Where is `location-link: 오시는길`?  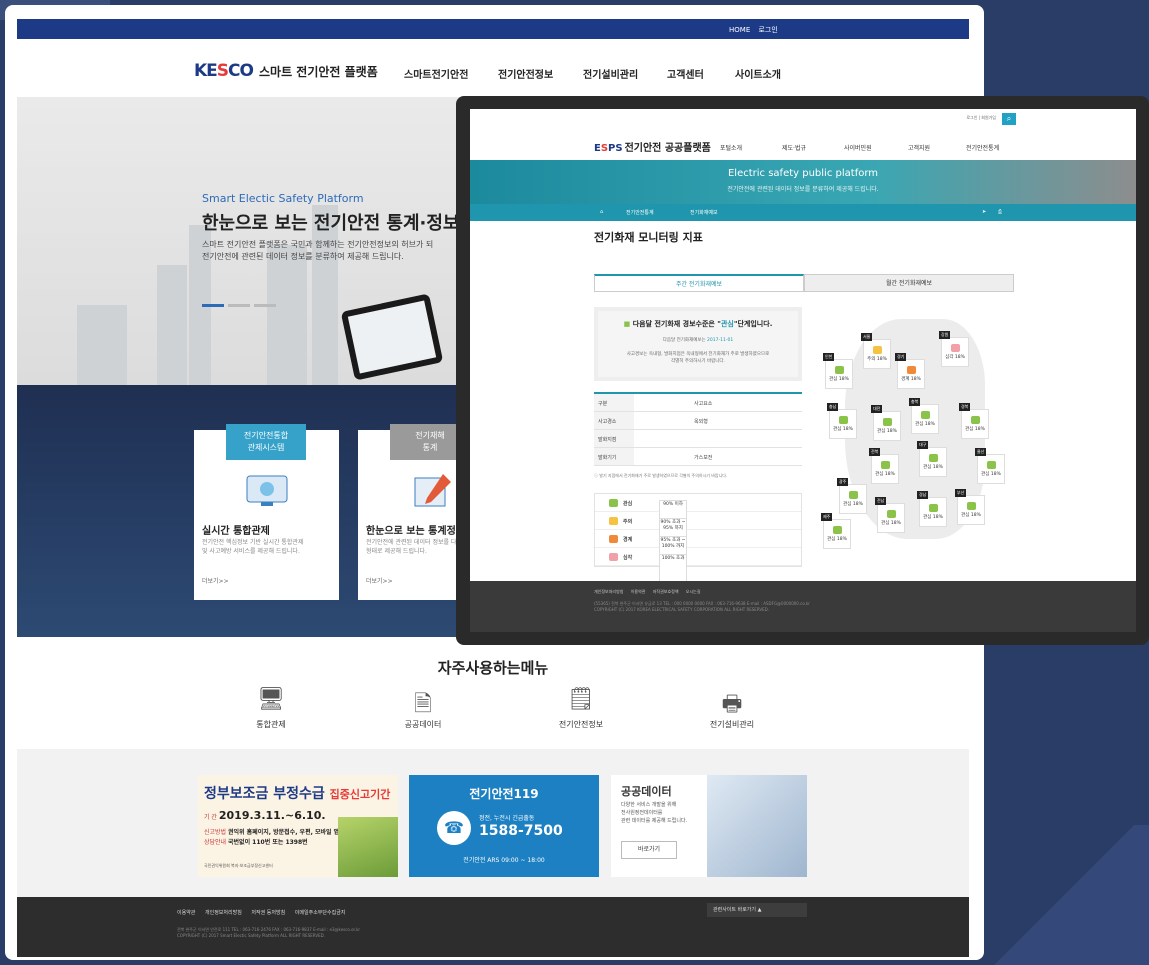
location-link: 오시는길 is located at coordinates (693, 591).